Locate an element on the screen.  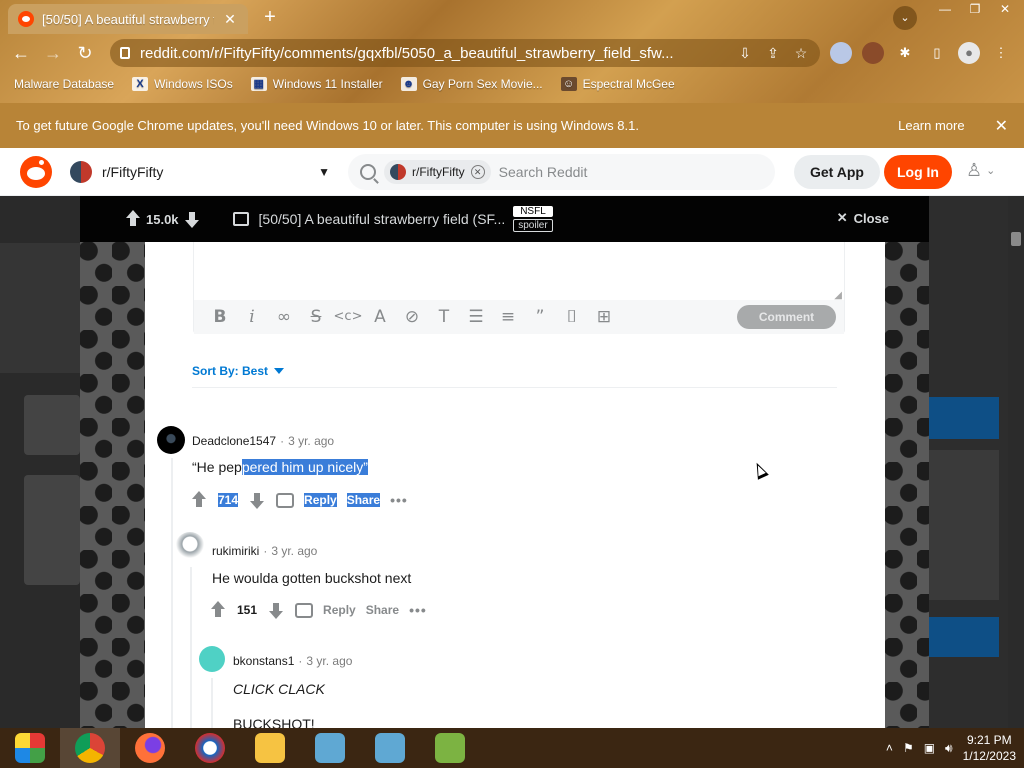
forward-button: → is located at coordinates (53, 53).